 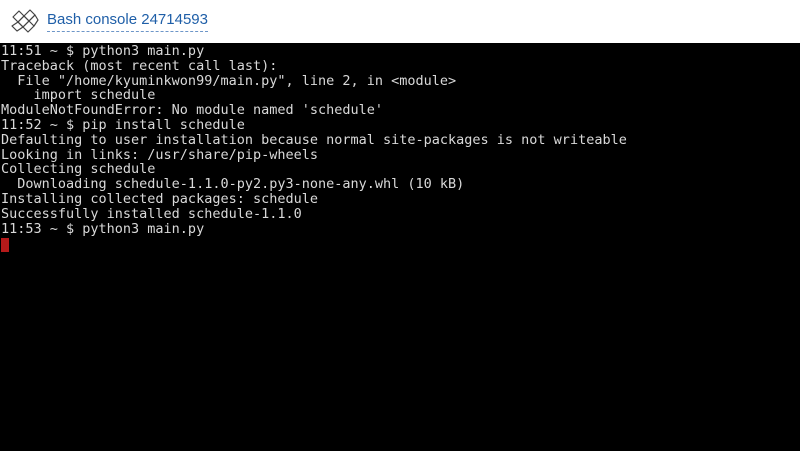 What do you see at coordinates (159, 198) in the screenshot?
I see `terminal-line: Installing collected packages: schedule` at bounding box center [159, 198].